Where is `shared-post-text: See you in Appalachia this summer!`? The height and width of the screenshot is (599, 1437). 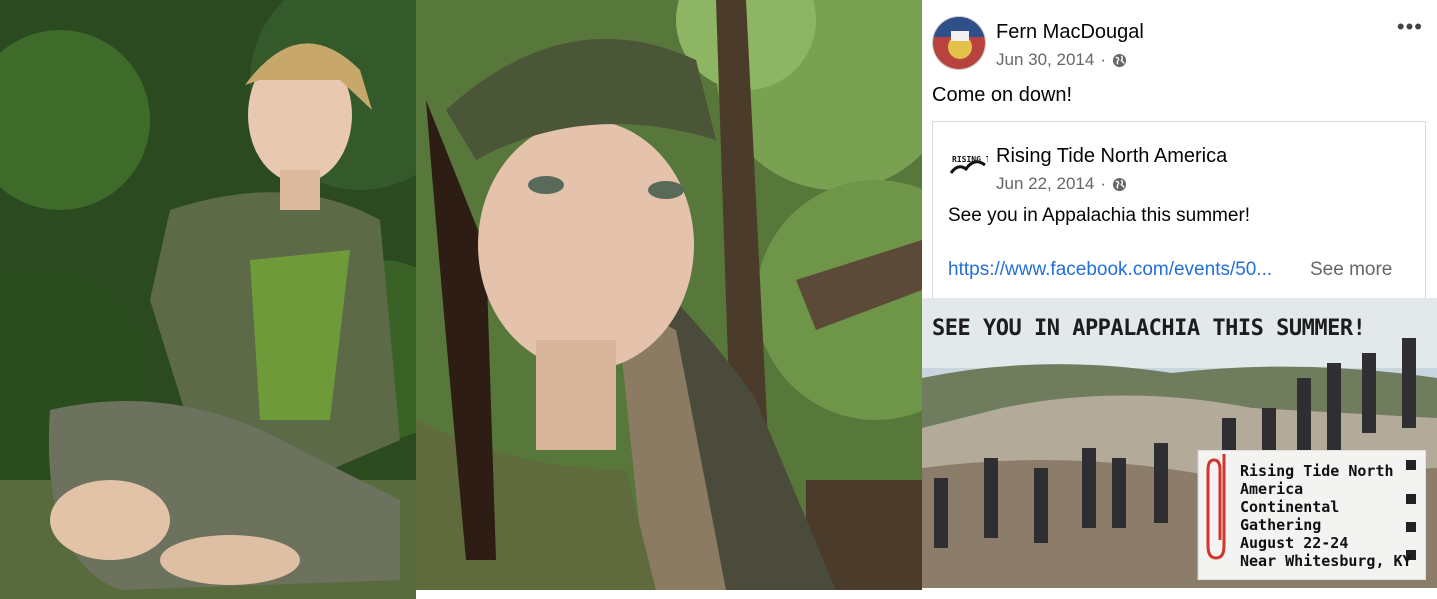
shared-post-text: See you in Appalachia this summer! is located at coordinates (1099, 215).